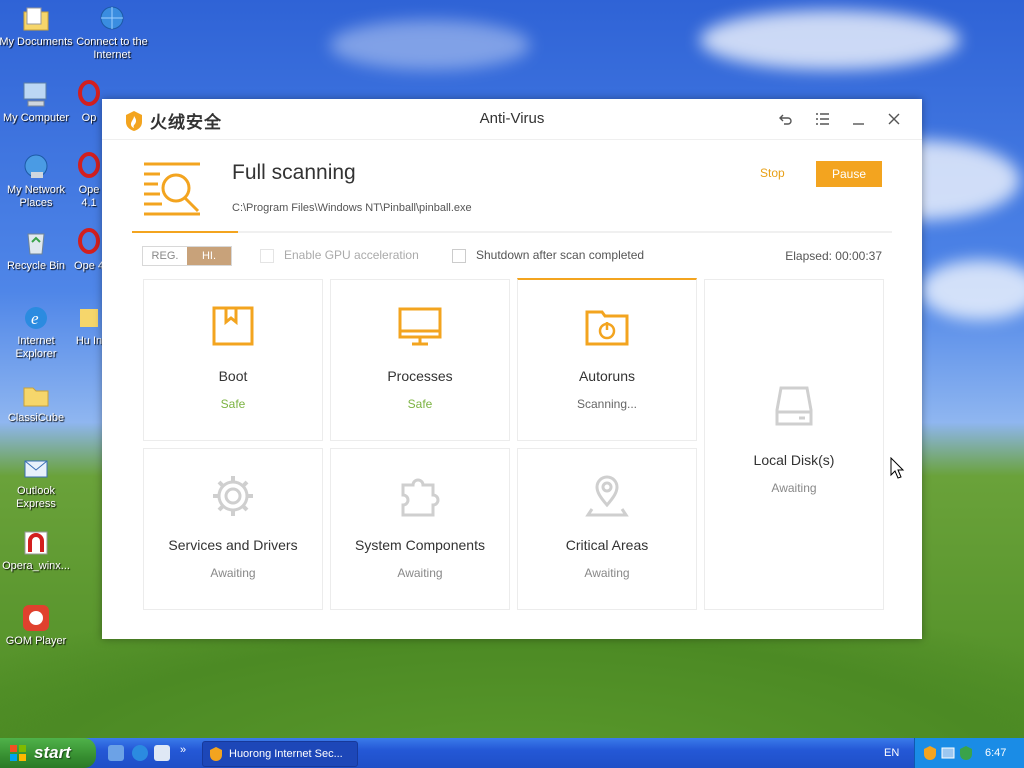  What do you see at coordinates (36, 95) in the screenshot?
I see `computer-icon` at bounding box center [36, 95].